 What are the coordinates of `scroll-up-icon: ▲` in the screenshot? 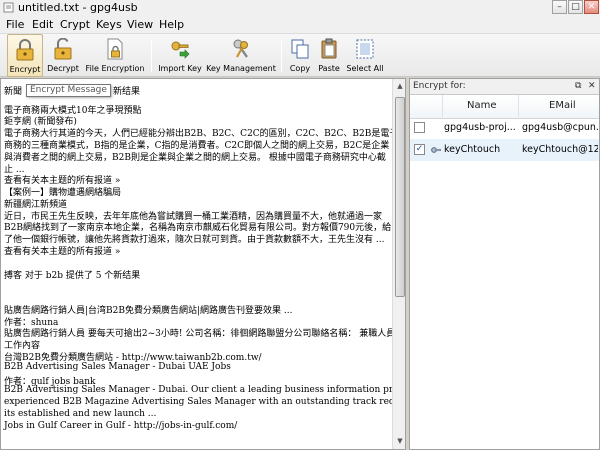 It's located at (399, 86).